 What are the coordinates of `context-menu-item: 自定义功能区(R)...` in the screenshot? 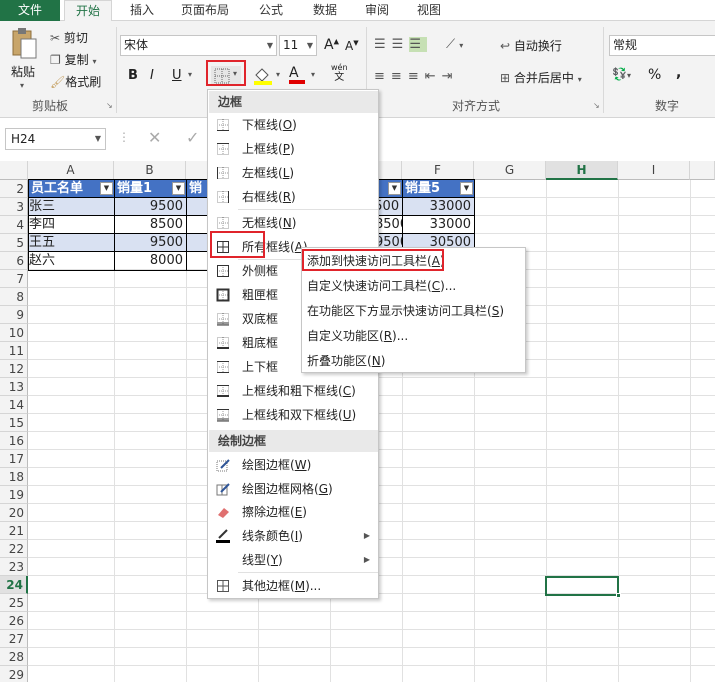 It's located at (414, 336).